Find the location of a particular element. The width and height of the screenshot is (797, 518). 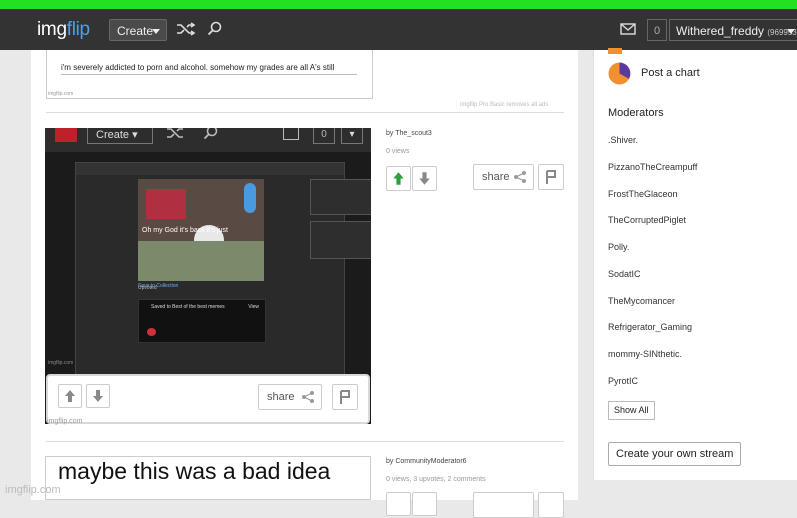

screenshot-navbar: Create ▾ 0 ▾ is located at coordinates (208, 140).